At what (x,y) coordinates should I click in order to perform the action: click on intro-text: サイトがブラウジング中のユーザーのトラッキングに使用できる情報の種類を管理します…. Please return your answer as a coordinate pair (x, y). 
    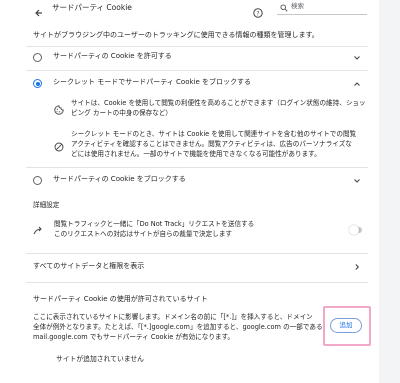
    Looking at the image, I should click on (176, 35).